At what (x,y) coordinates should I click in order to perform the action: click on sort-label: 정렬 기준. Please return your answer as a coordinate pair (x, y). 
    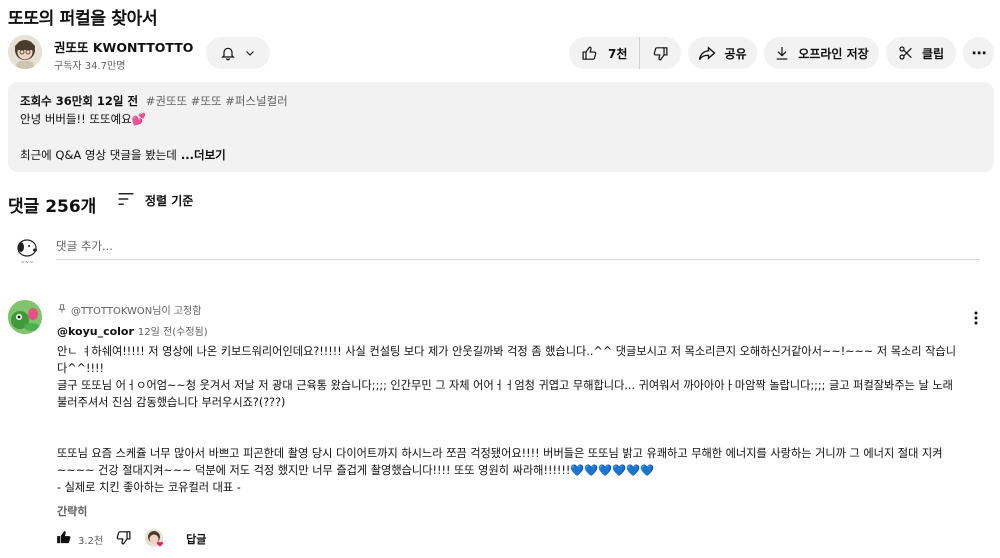
    Looking at the image, I should click on (169, 201).